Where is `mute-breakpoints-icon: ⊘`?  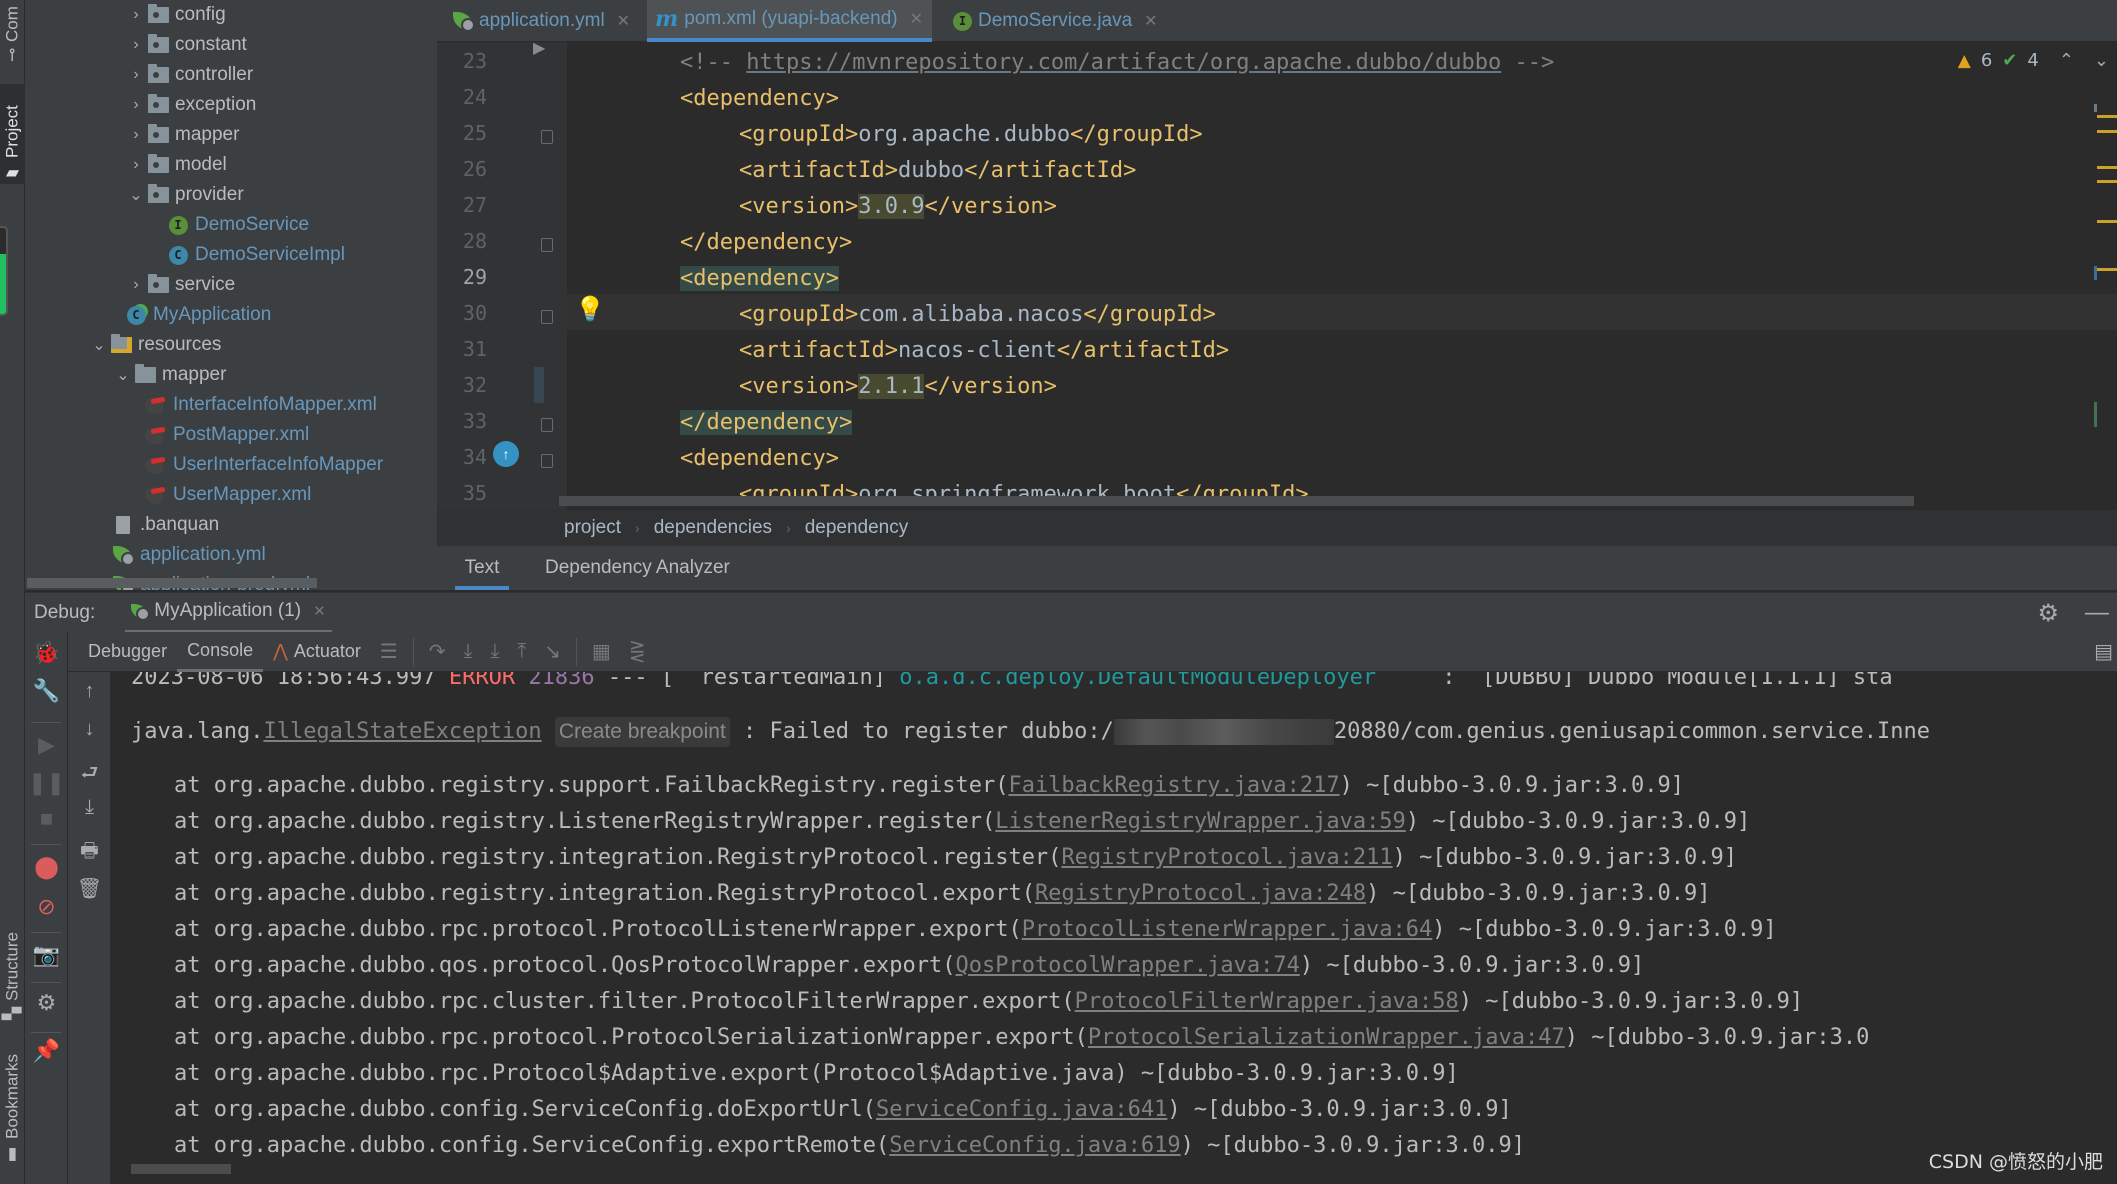 mute-breakpoints-icon: ⊘ is located at coordinates (46, 907).